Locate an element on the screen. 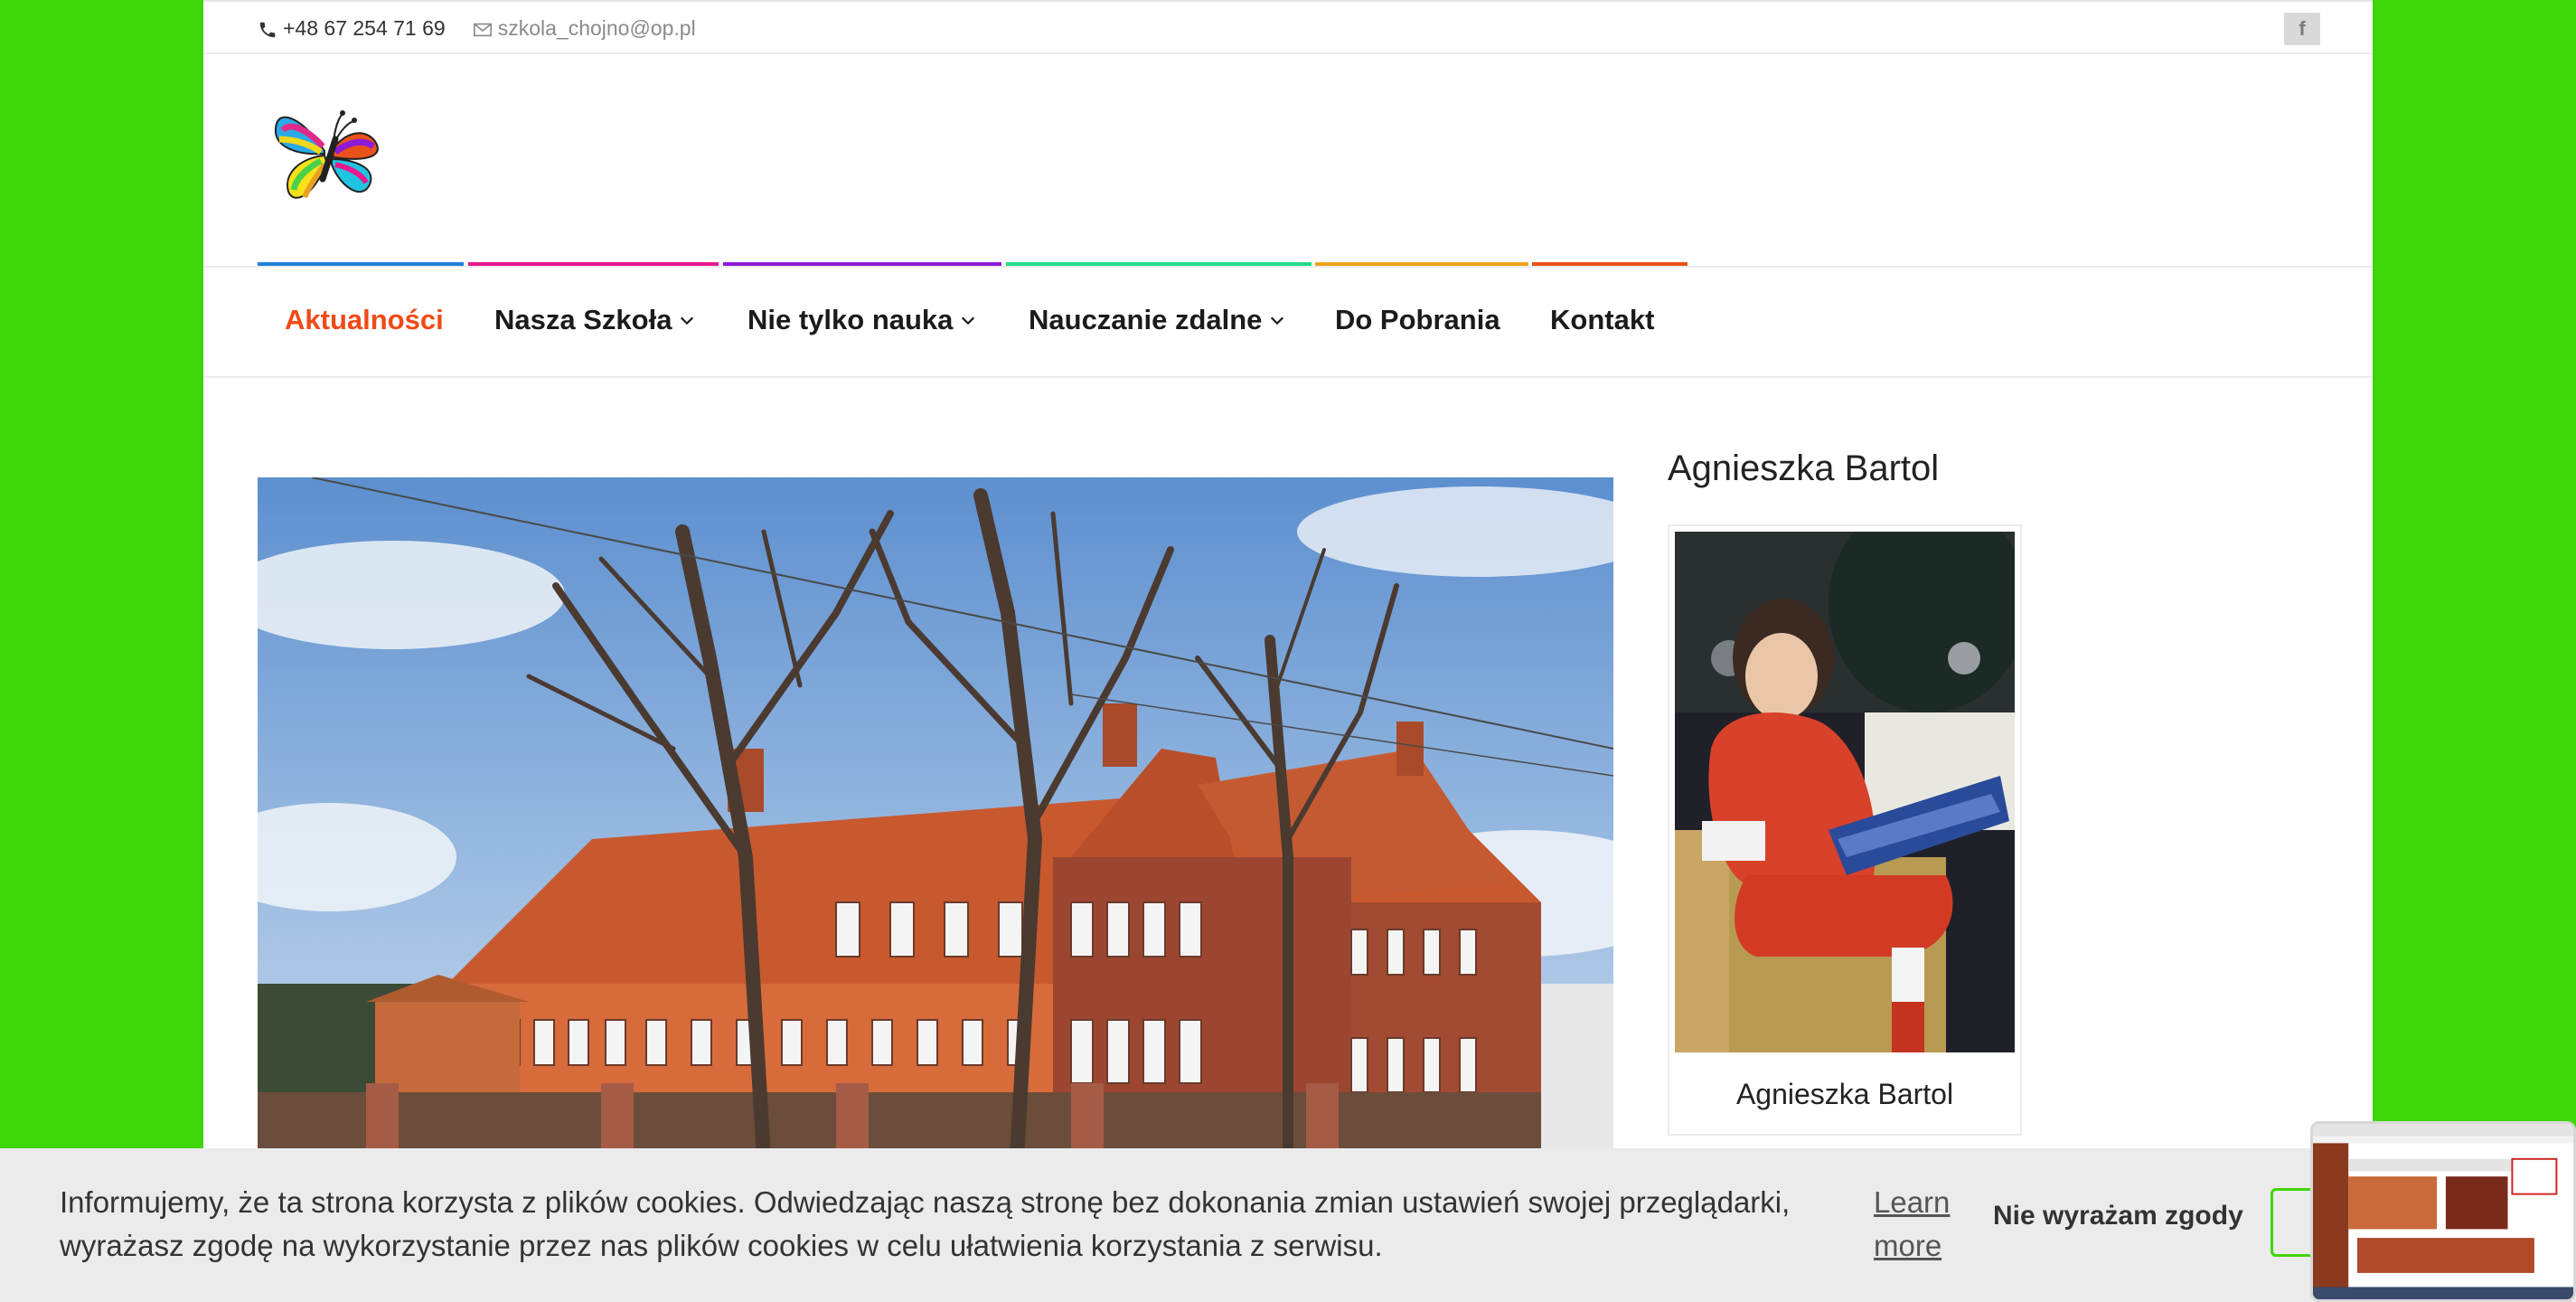 The width and height of the screenshot is (2576, 1302). nav-item-label: Do Pobrania is located at coordinates (1418, 319).